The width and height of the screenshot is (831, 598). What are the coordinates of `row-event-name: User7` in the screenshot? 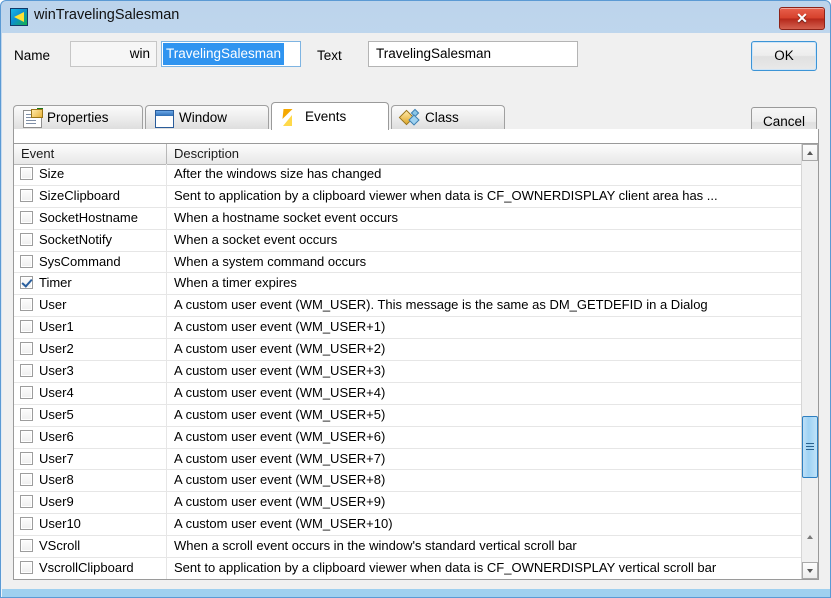 It's located at (56, 458).